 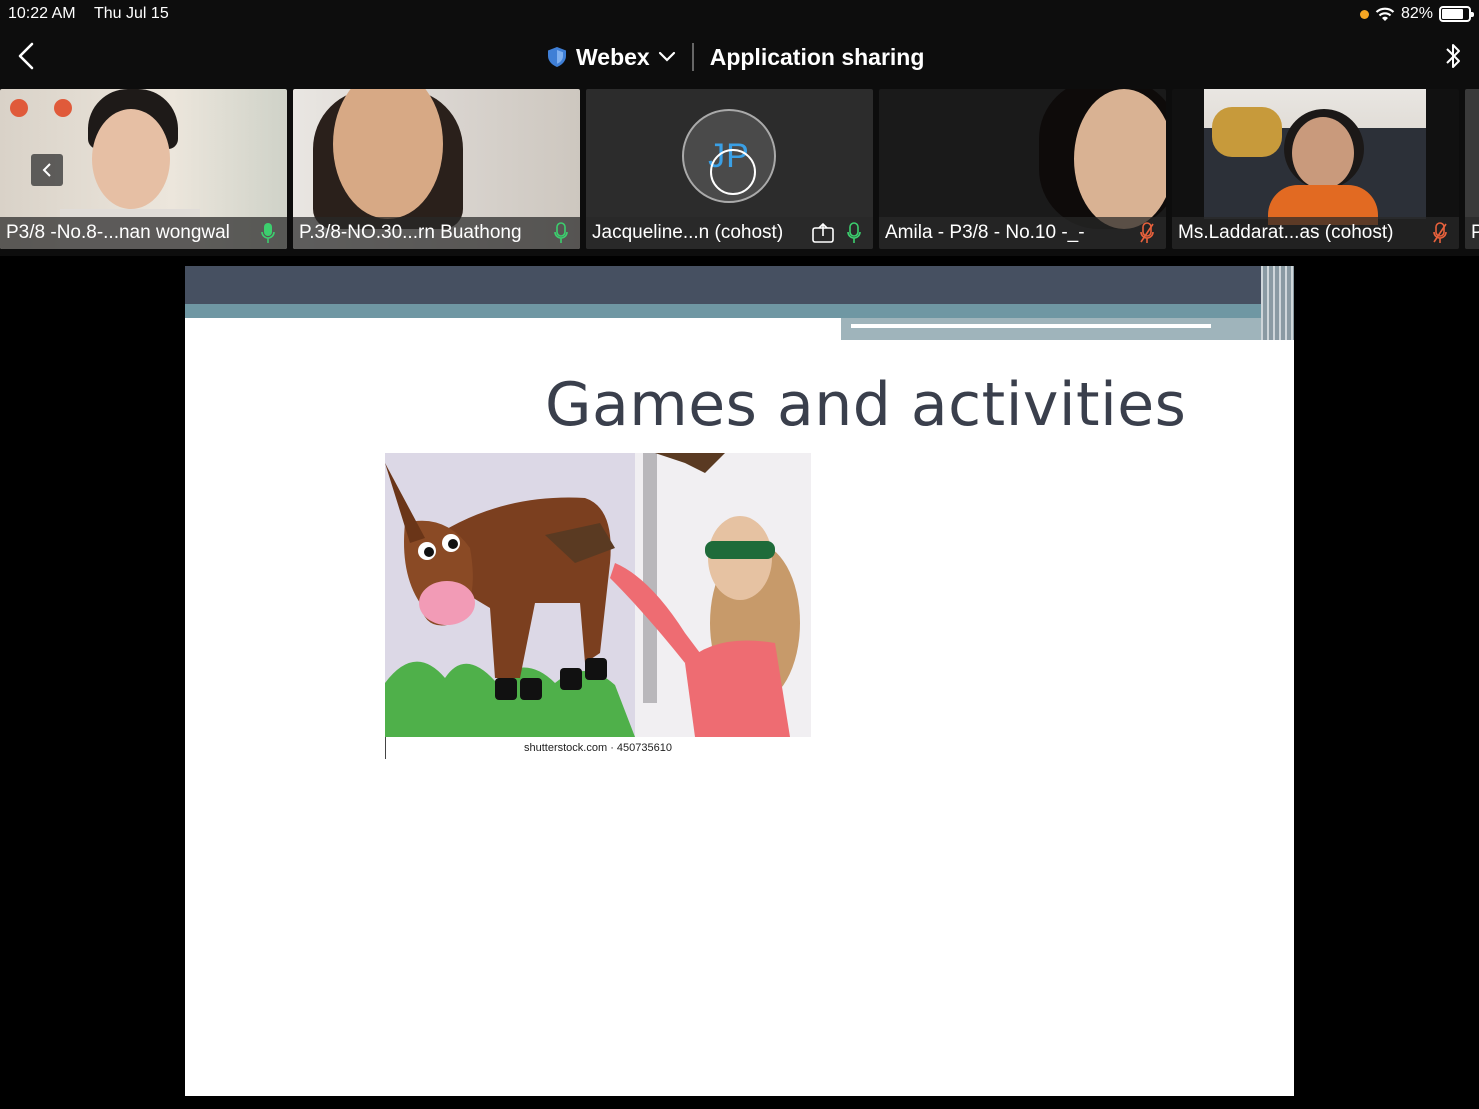 What do you see at coordinates (739, 14) in the screenshot?
I see `status-bar: 10:22 AM Thu Jul 15 82%` at bounding box center [739, 14].